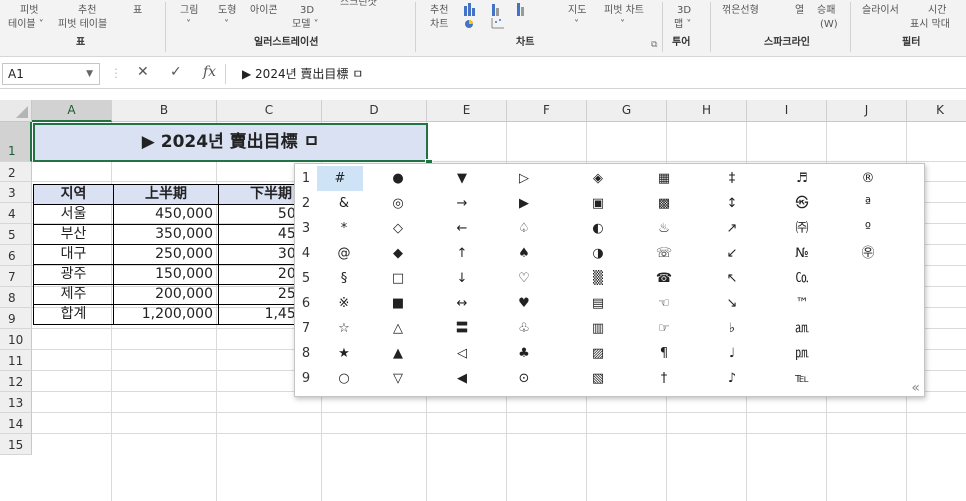  Describe the element at coordinates (624, 11) in the screenshot. I see `ribbon-item: 피벗 차트` at that location.